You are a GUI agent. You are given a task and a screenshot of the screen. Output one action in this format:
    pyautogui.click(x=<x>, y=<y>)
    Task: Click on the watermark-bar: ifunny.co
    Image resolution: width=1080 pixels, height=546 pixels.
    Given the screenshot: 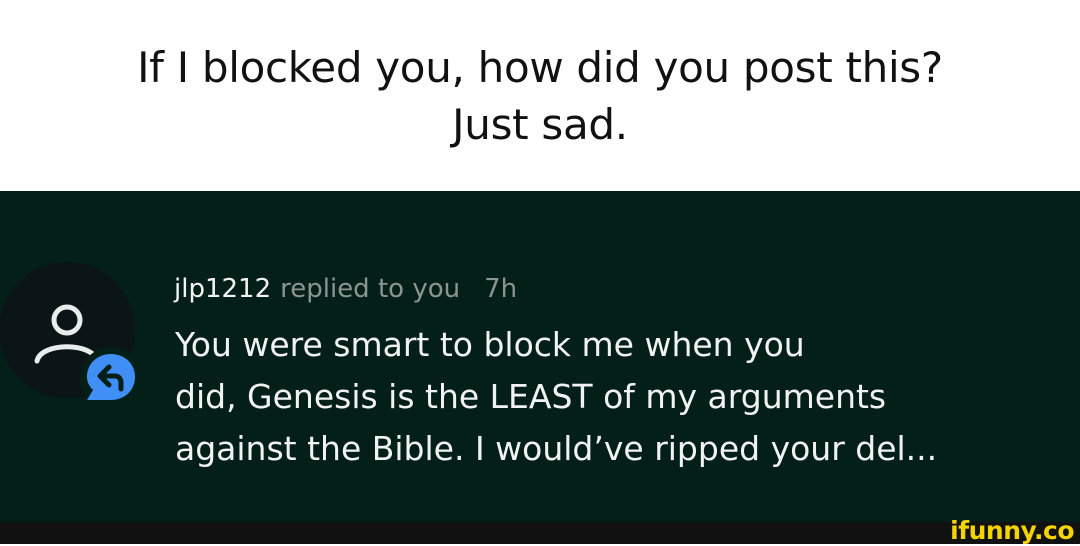 What is the action you would take?
    pyautogui.click(x=540, y=530)
    